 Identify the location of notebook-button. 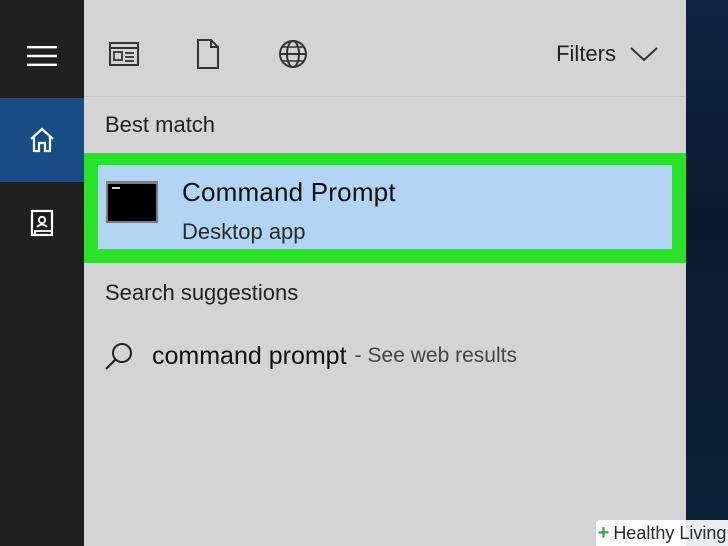
(42, 224).